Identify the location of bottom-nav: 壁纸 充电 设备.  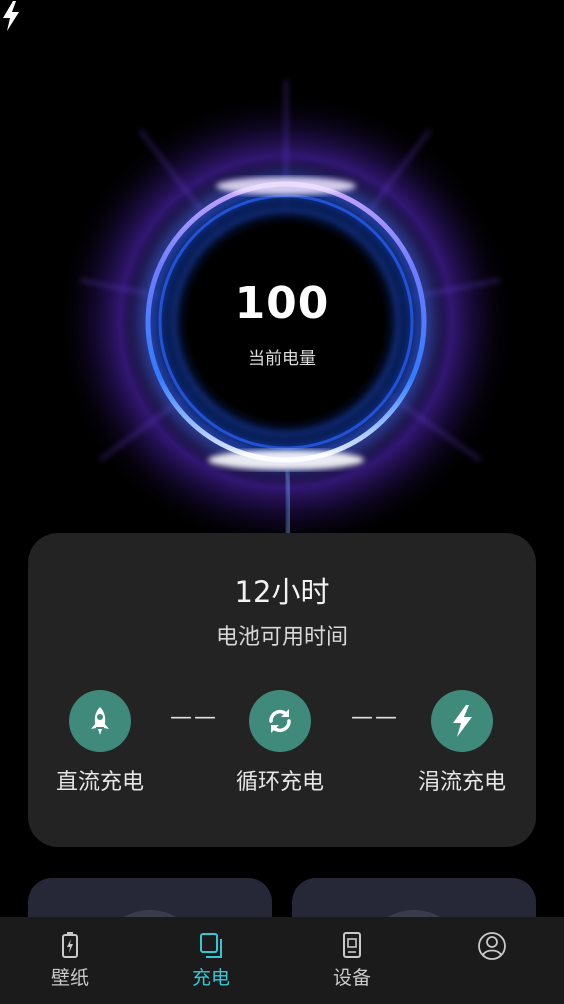
(282, 960).